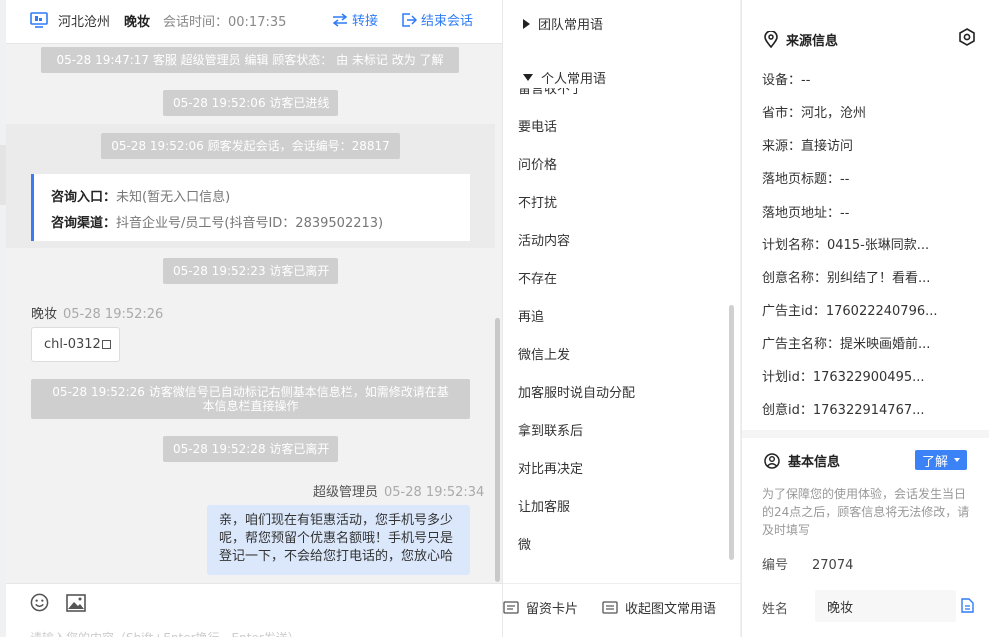 This screenshot has height=637, width=989. What do you see at coordinates (531, 315) in the screenshot?
I see `phrase-item: 再追` at bounding box center [531, 315].